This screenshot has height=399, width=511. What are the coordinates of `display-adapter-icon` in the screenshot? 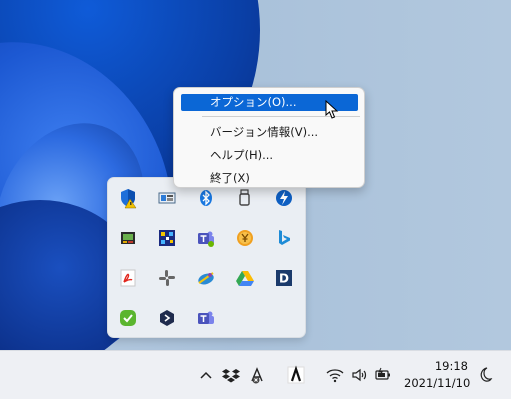 It's located at (167, 198).